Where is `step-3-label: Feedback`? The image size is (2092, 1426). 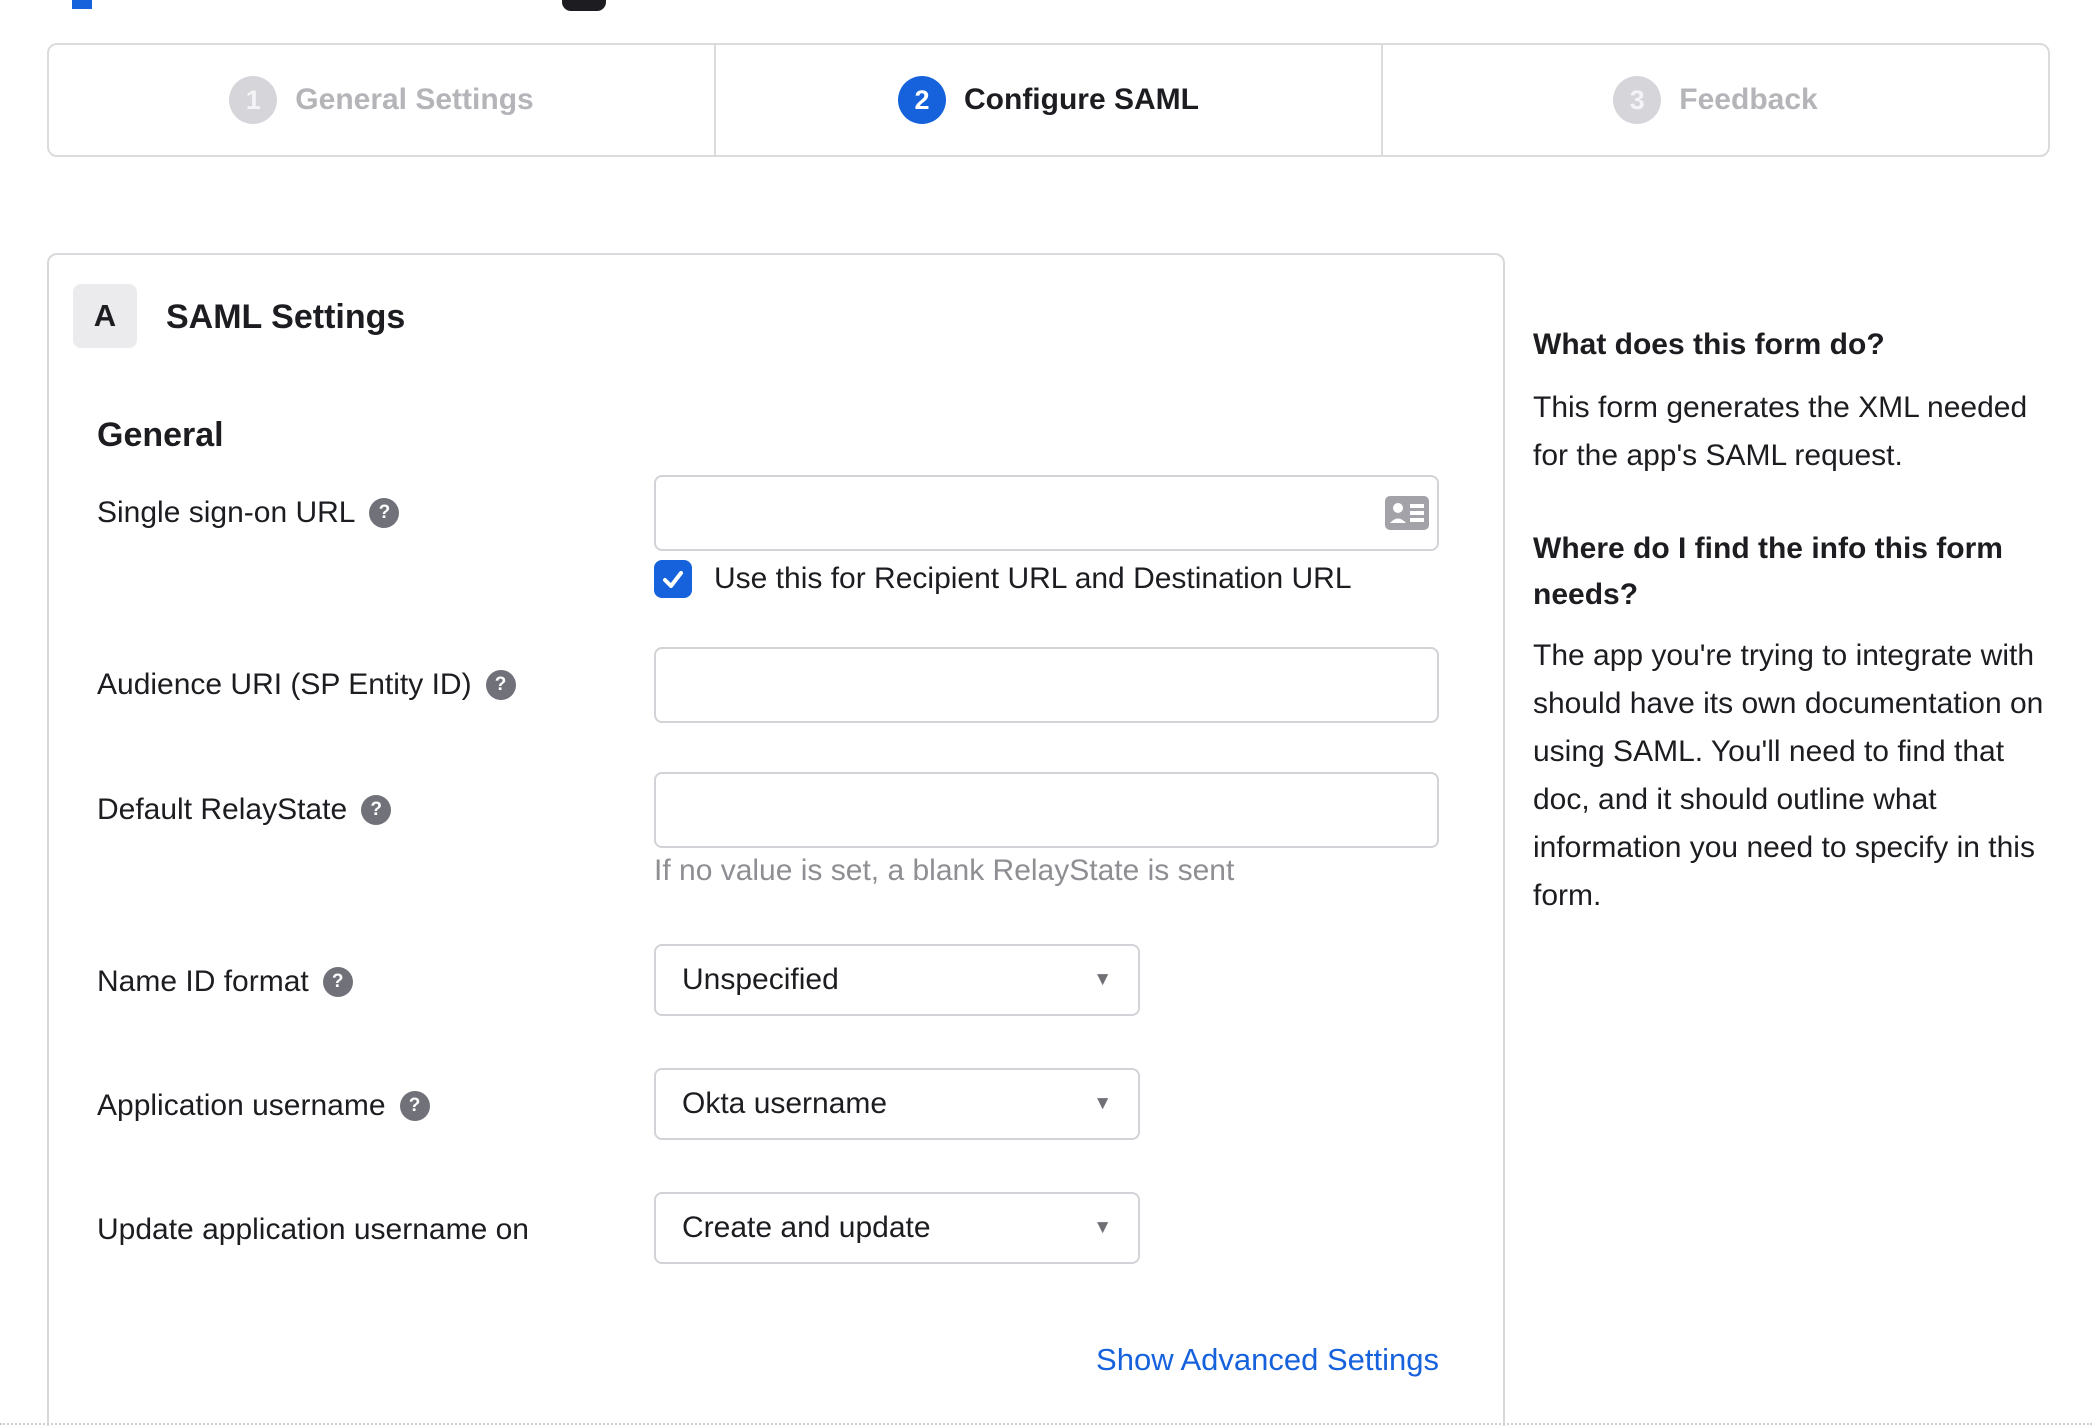
step-3-label: Feedback is located at coordinates (1748, 99).